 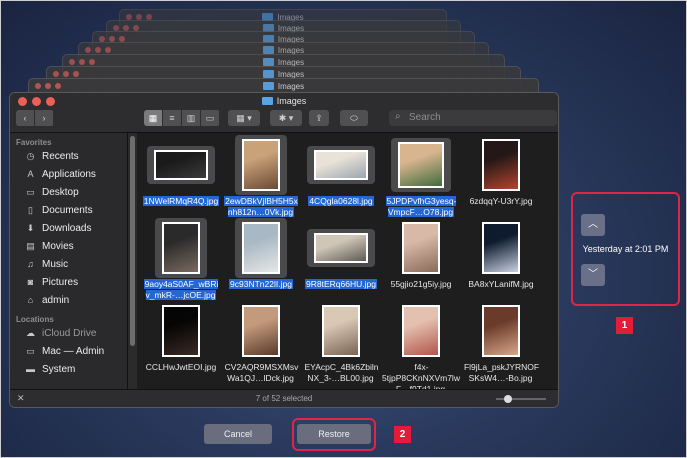 What do you see at coordinates (30, 332) in the screenshot?
I see `cloud-icon: ☁` at bounding box center [30, 332].